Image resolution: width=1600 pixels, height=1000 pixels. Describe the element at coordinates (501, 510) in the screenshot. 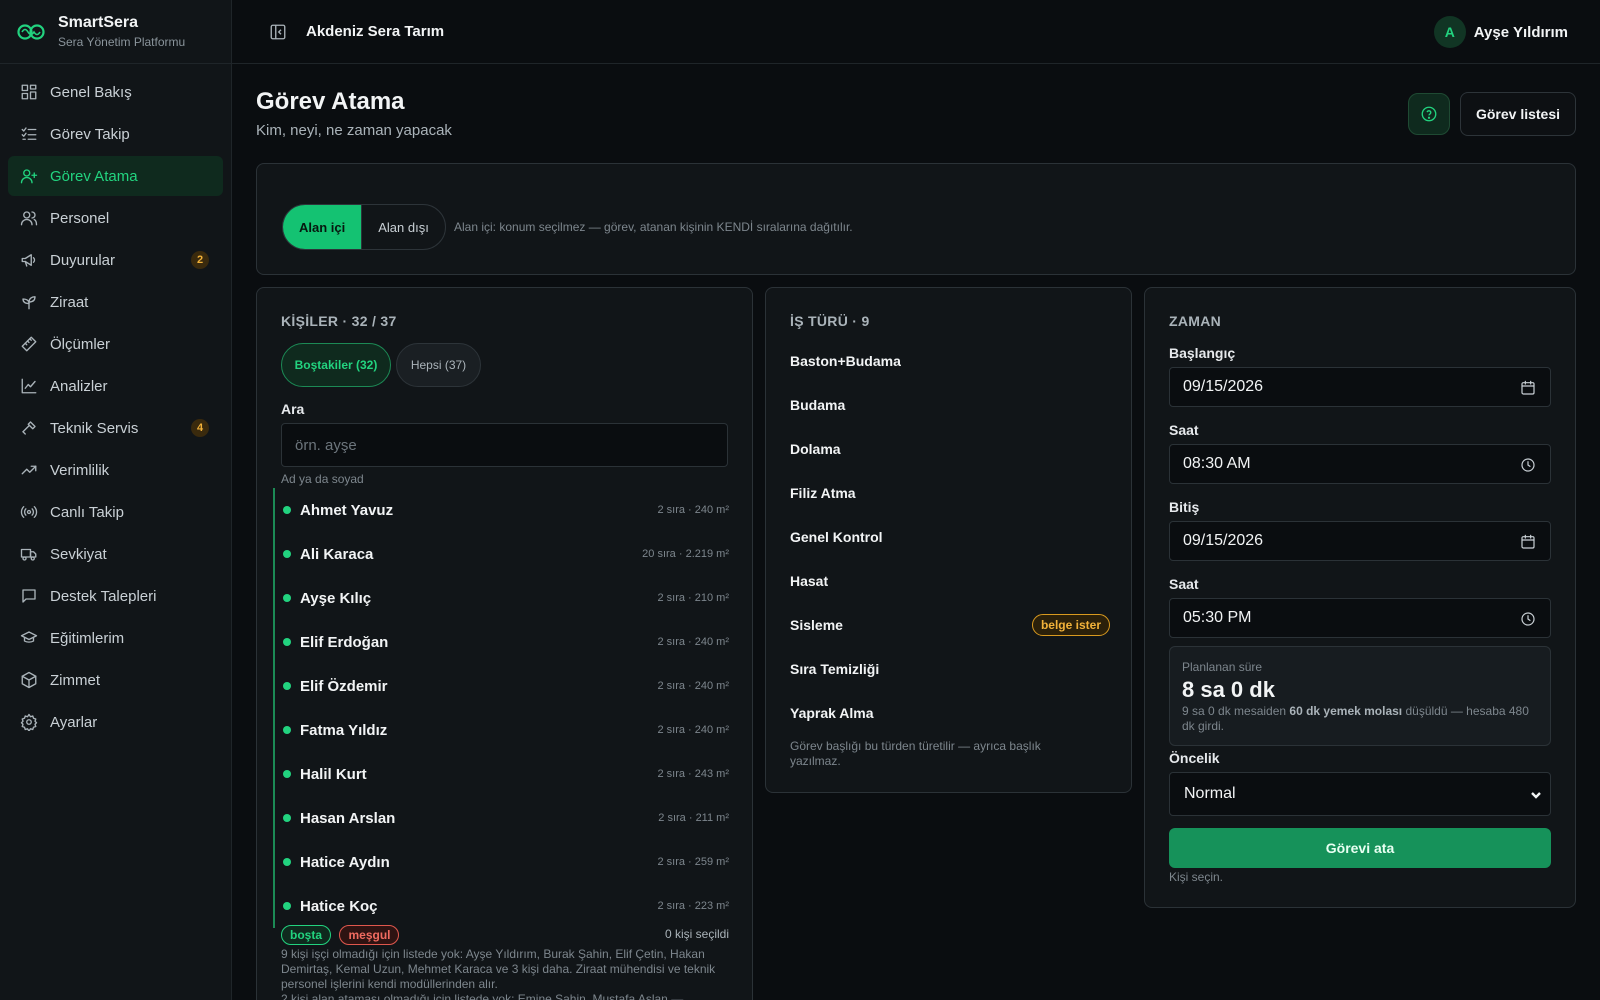

I see `list-item: Ahmet Yavuz 2 sıra · 240 m²` at that location.